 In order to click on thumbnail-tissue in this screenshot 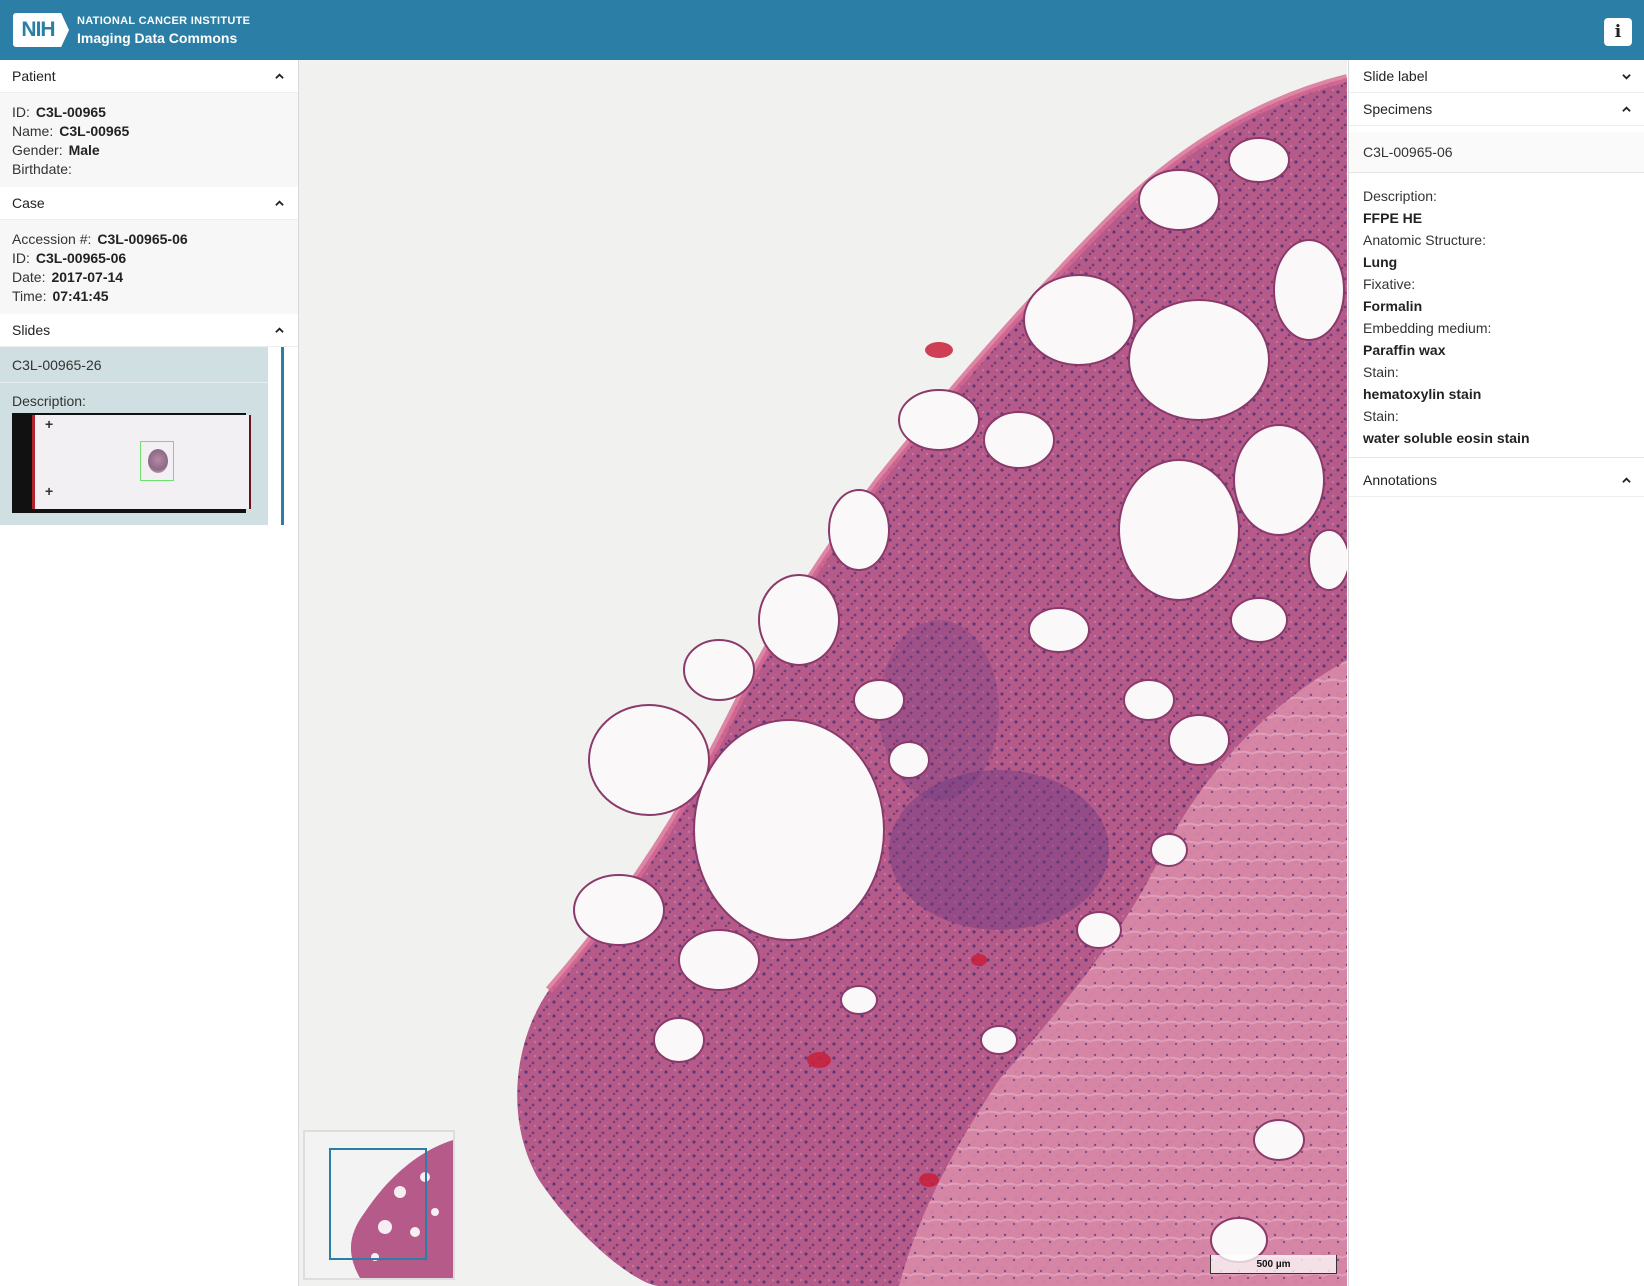, I will do `click(158, 461)`.